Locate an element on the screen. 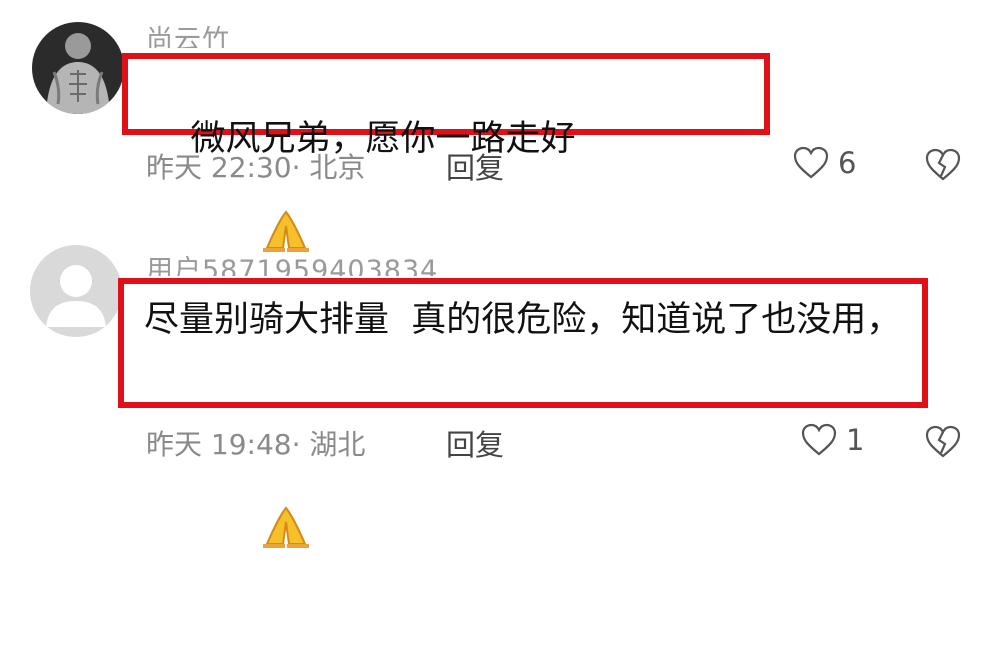 The width and height of the screenshot is (1000, 652). like-count: 1 is located at coordinates (855, 440).